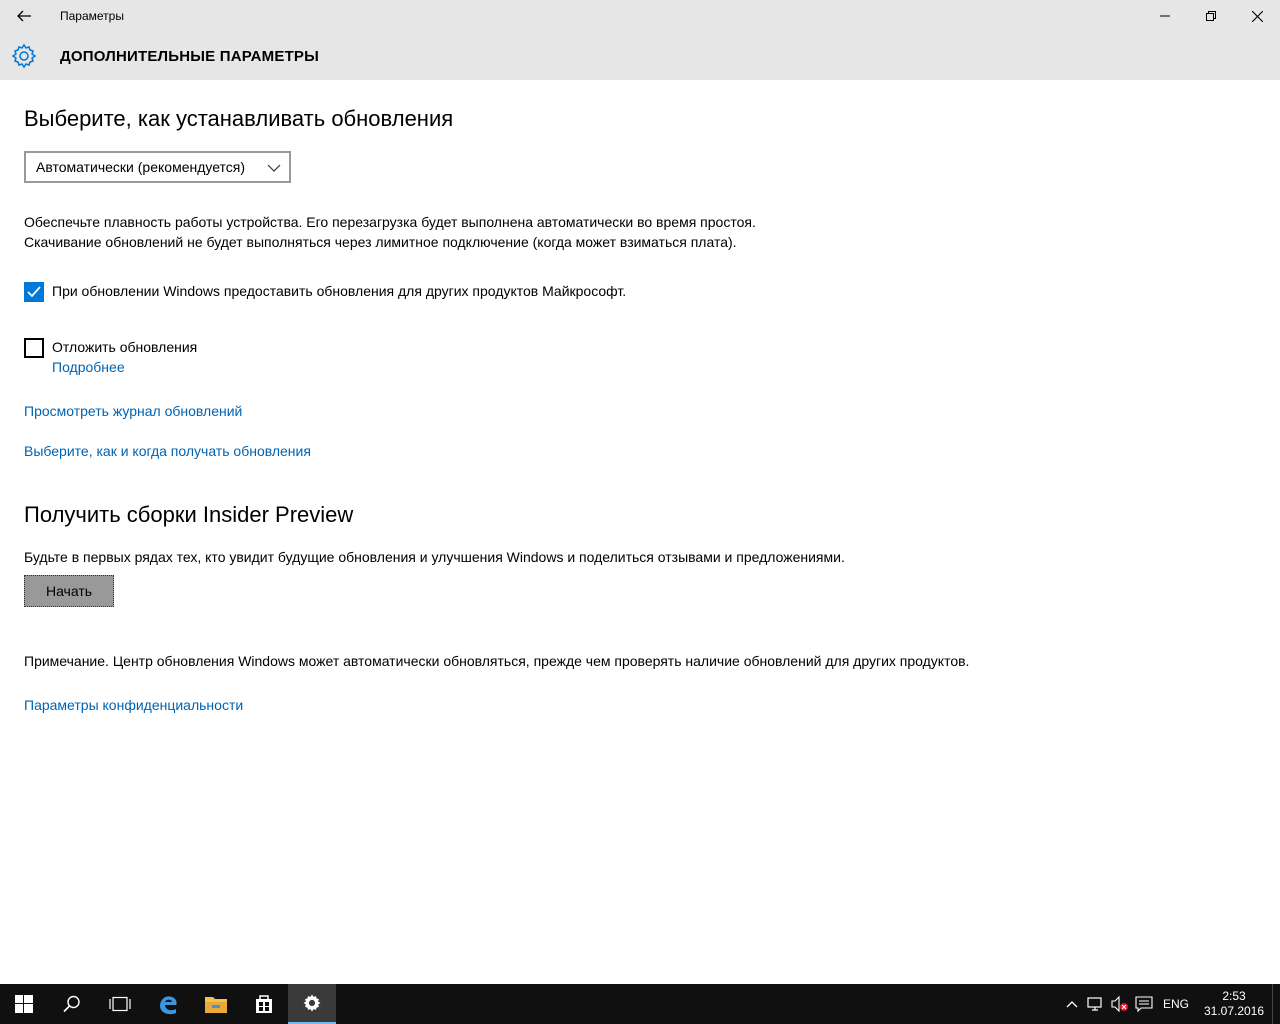 The height and width of the screenshot is (1024, 1280). I want to click on file-explorer-button, so click(216, 1004).